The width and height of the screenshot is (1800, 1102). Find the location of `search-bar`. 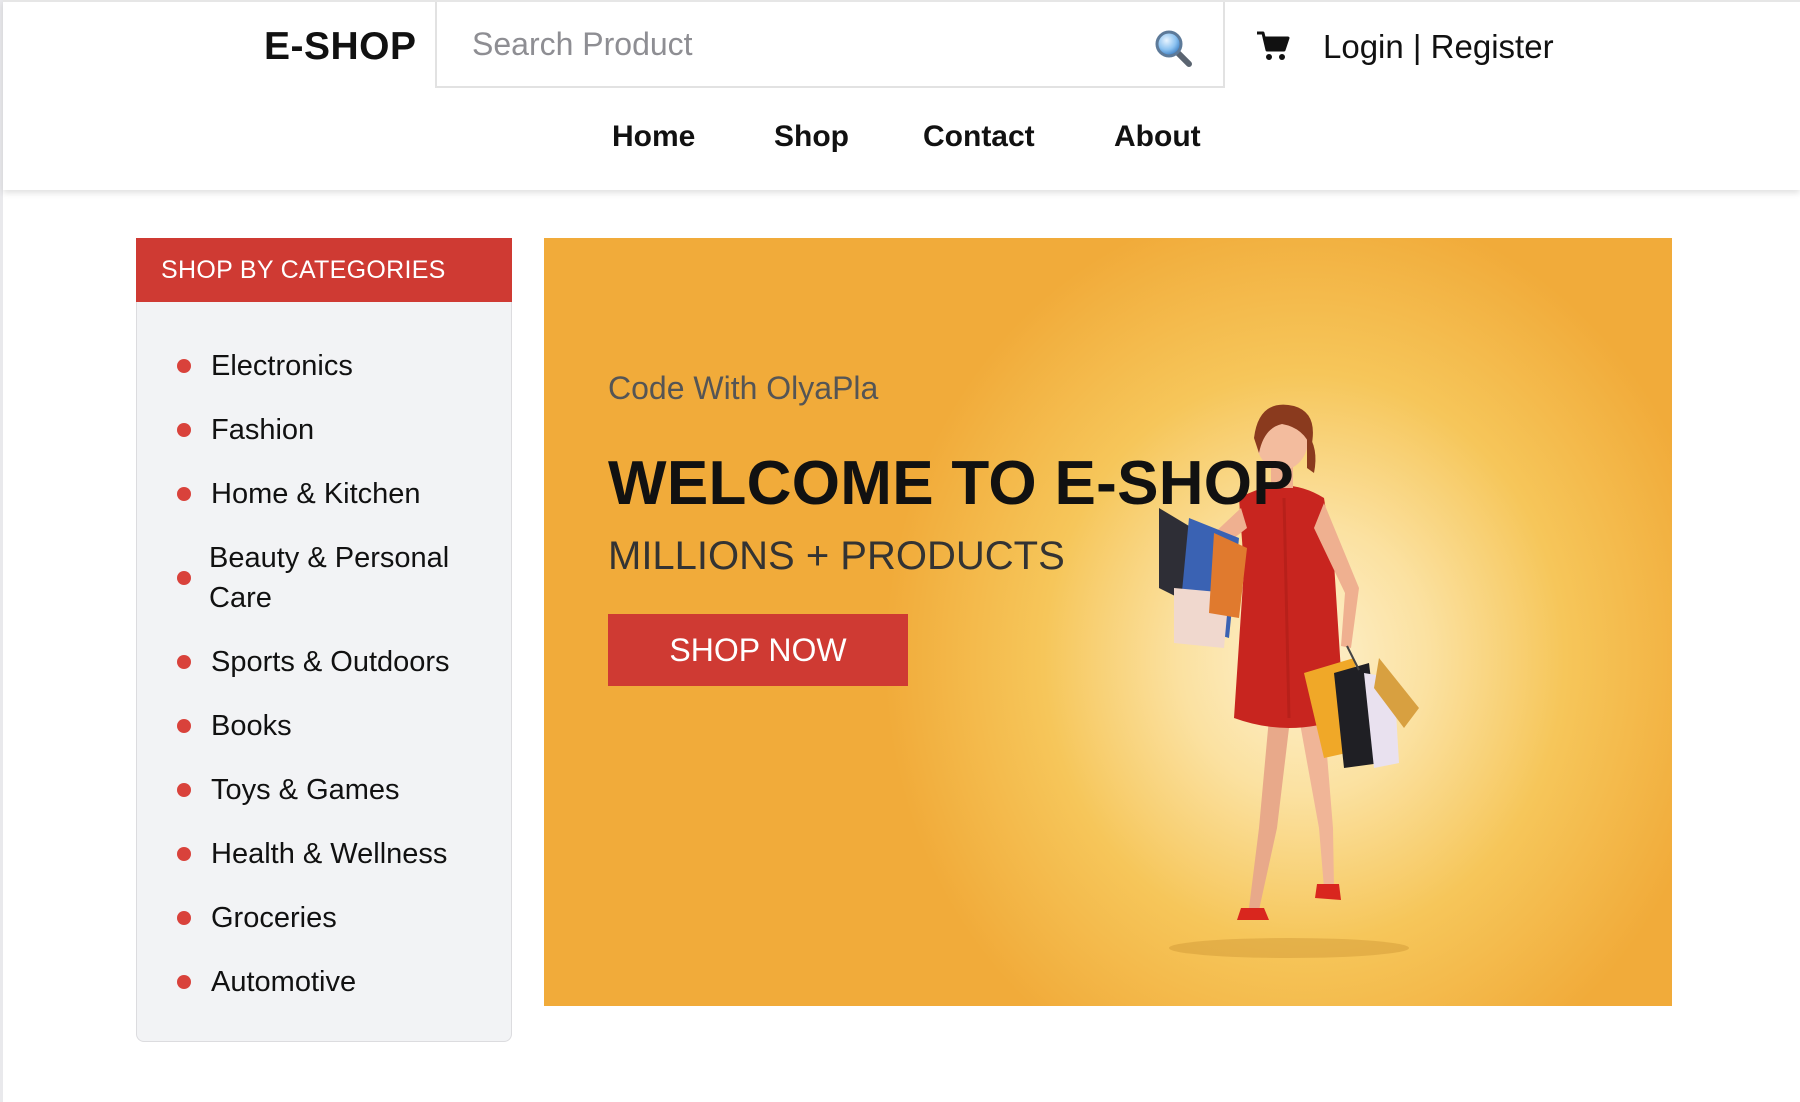

search-bar is located at coordinates (830, 45).